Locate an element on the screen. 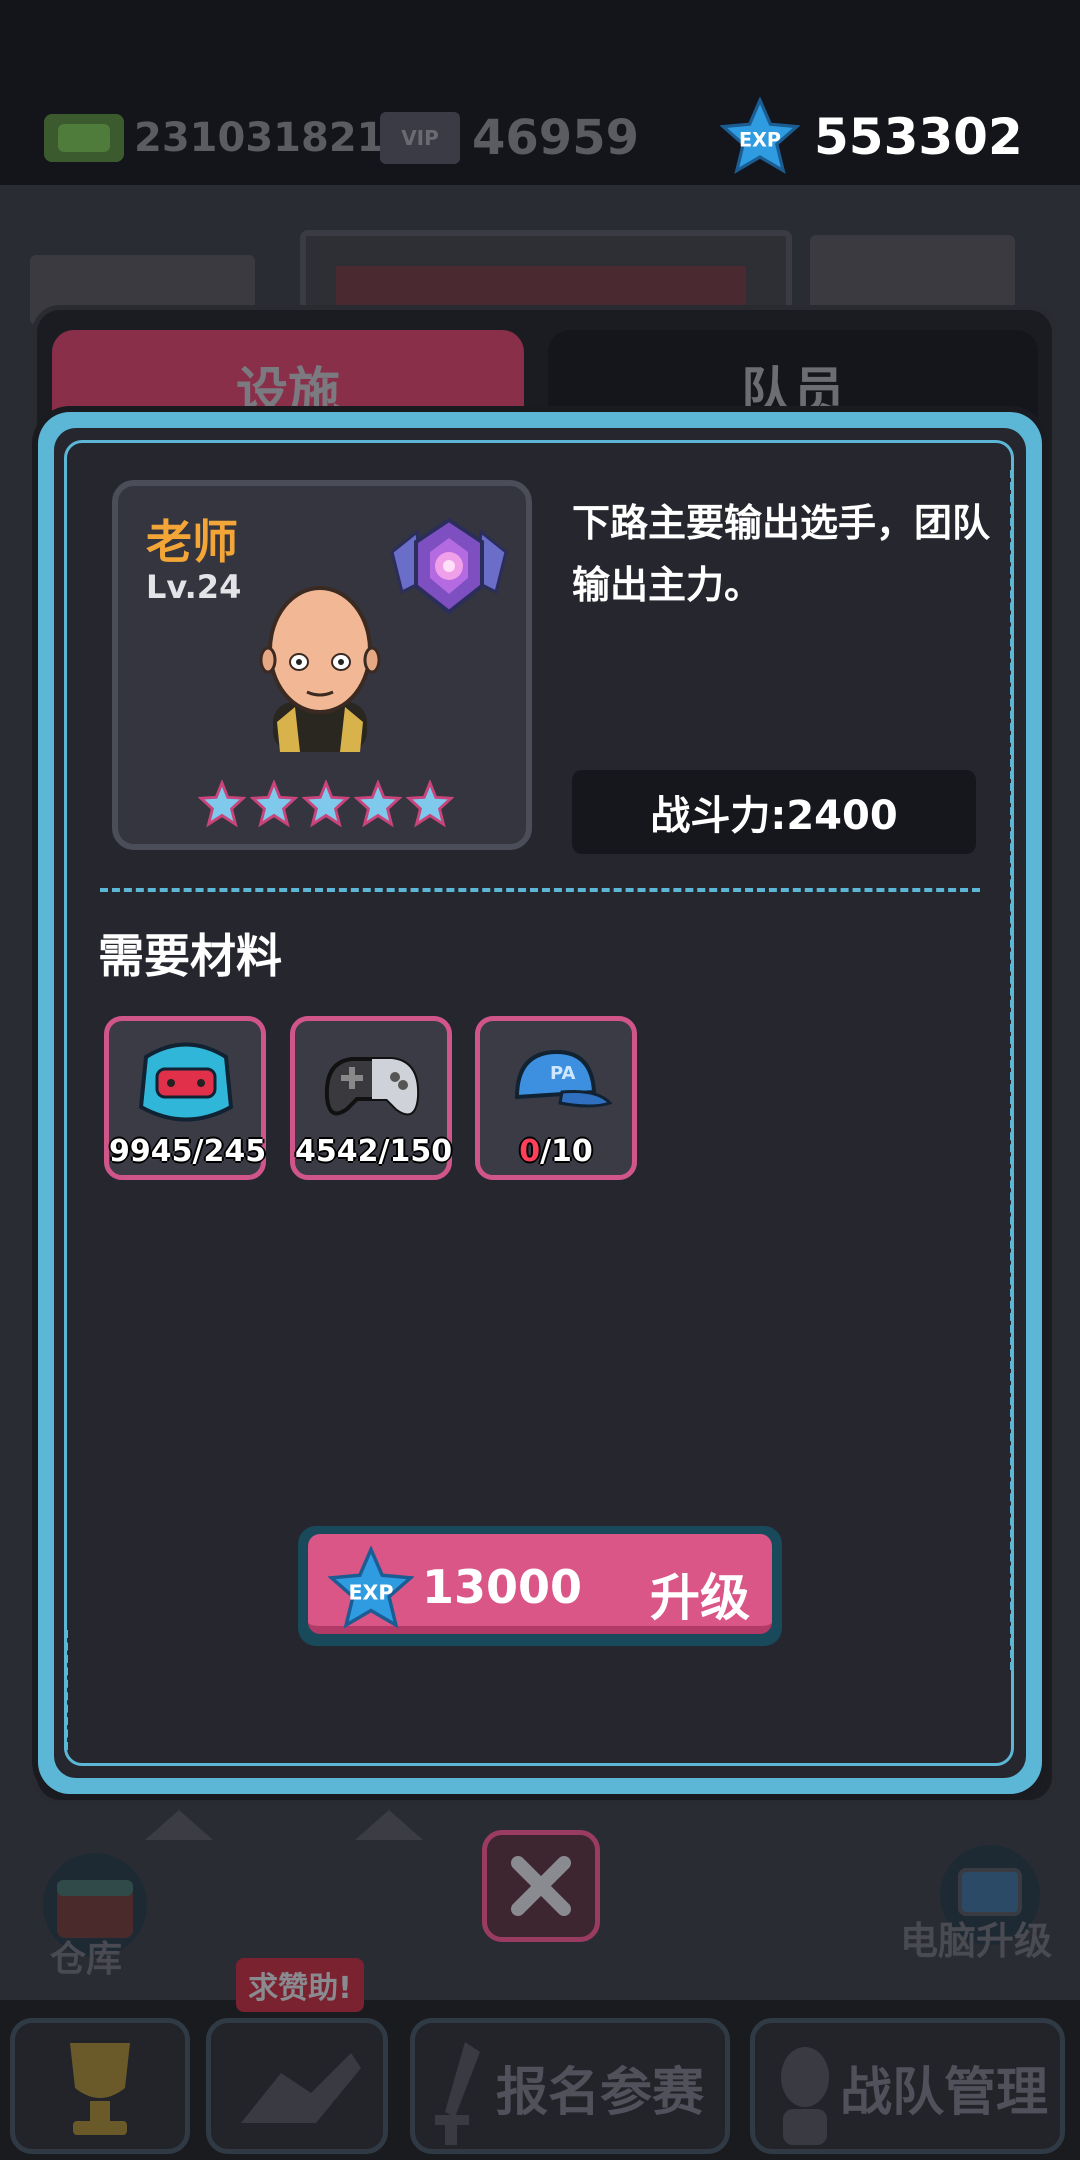  material-slot-gamepad: 4542/150 is located at coordinates (371, 1098).